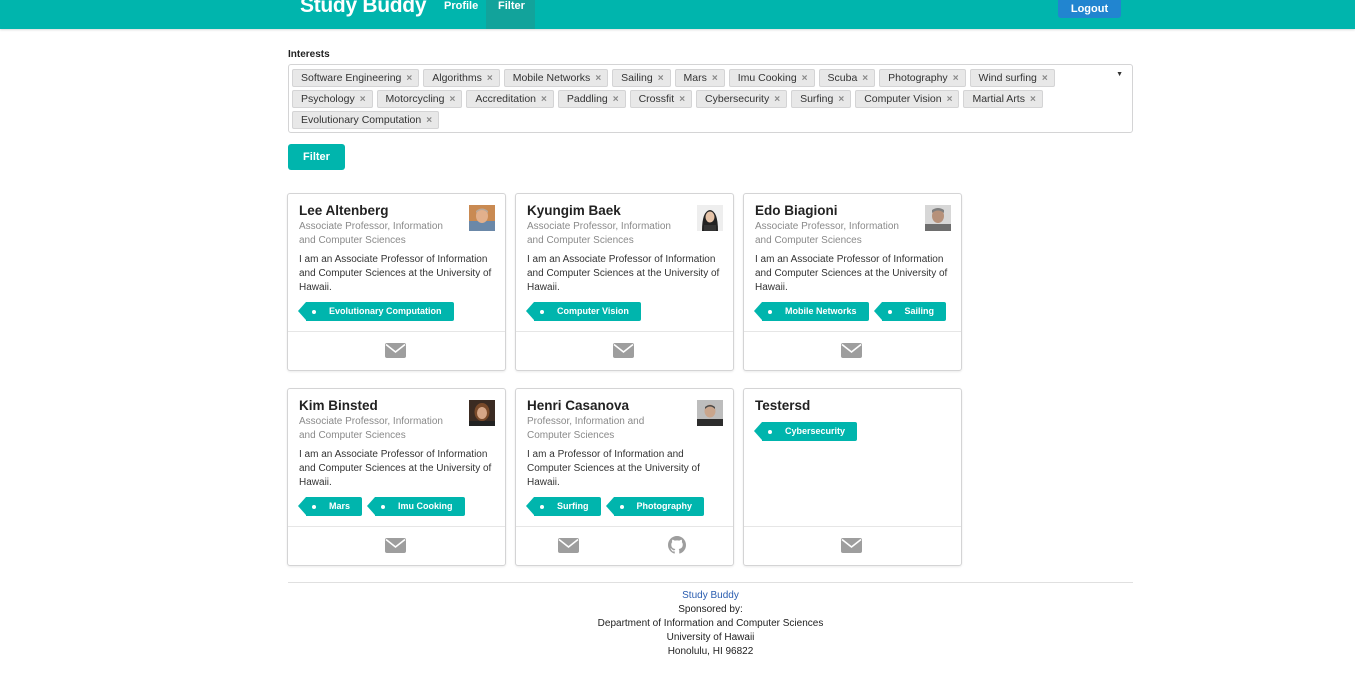 The height and width of the screenshot is (695, 1355). Describe the element at coordinates (459, 14) in the screenshot. I see `nav-profile: Profile` at that location.